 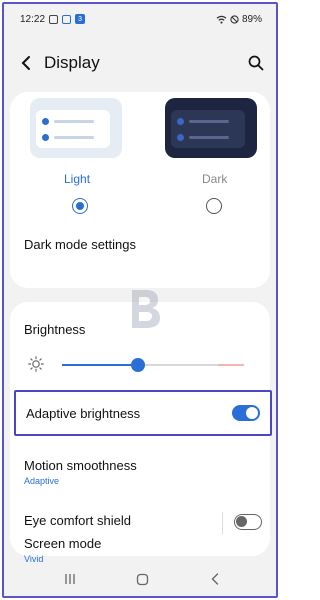 I want to click on watermark-logo, so click(x=146, y=309).